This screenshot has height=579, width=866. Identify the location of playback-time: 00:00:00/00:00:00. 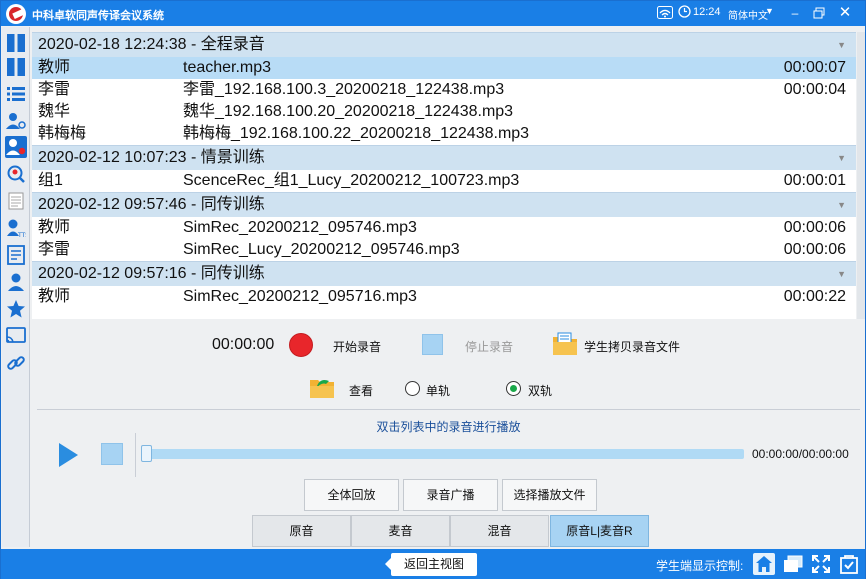
(800, 454).